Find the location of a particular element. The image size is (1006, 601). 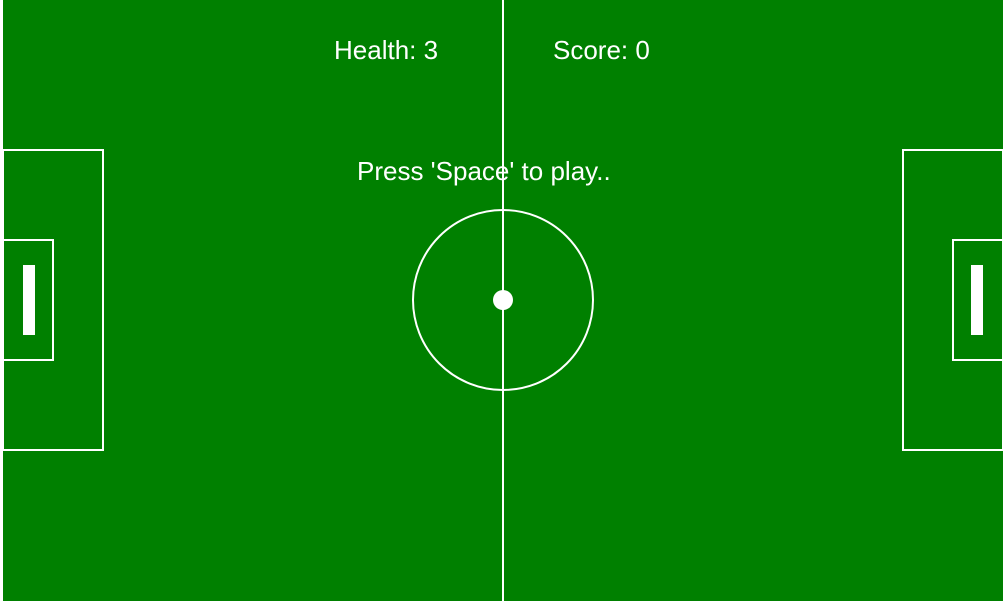

right-paddle is located at coordinates (977, 300).